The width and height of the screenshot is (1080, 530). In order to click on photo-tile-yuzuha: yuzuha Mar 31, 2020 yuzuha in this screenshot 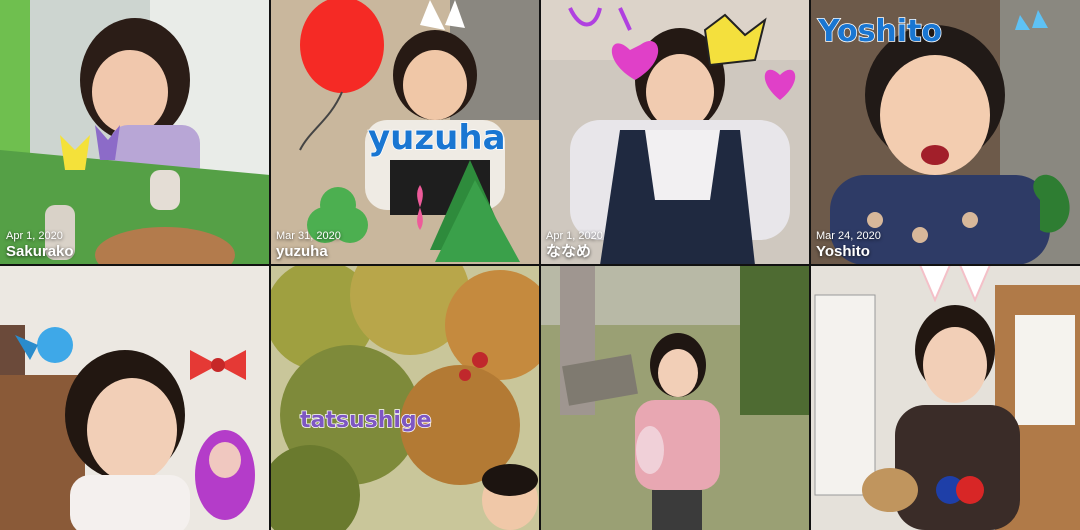, I will do `click(405, 132)`.